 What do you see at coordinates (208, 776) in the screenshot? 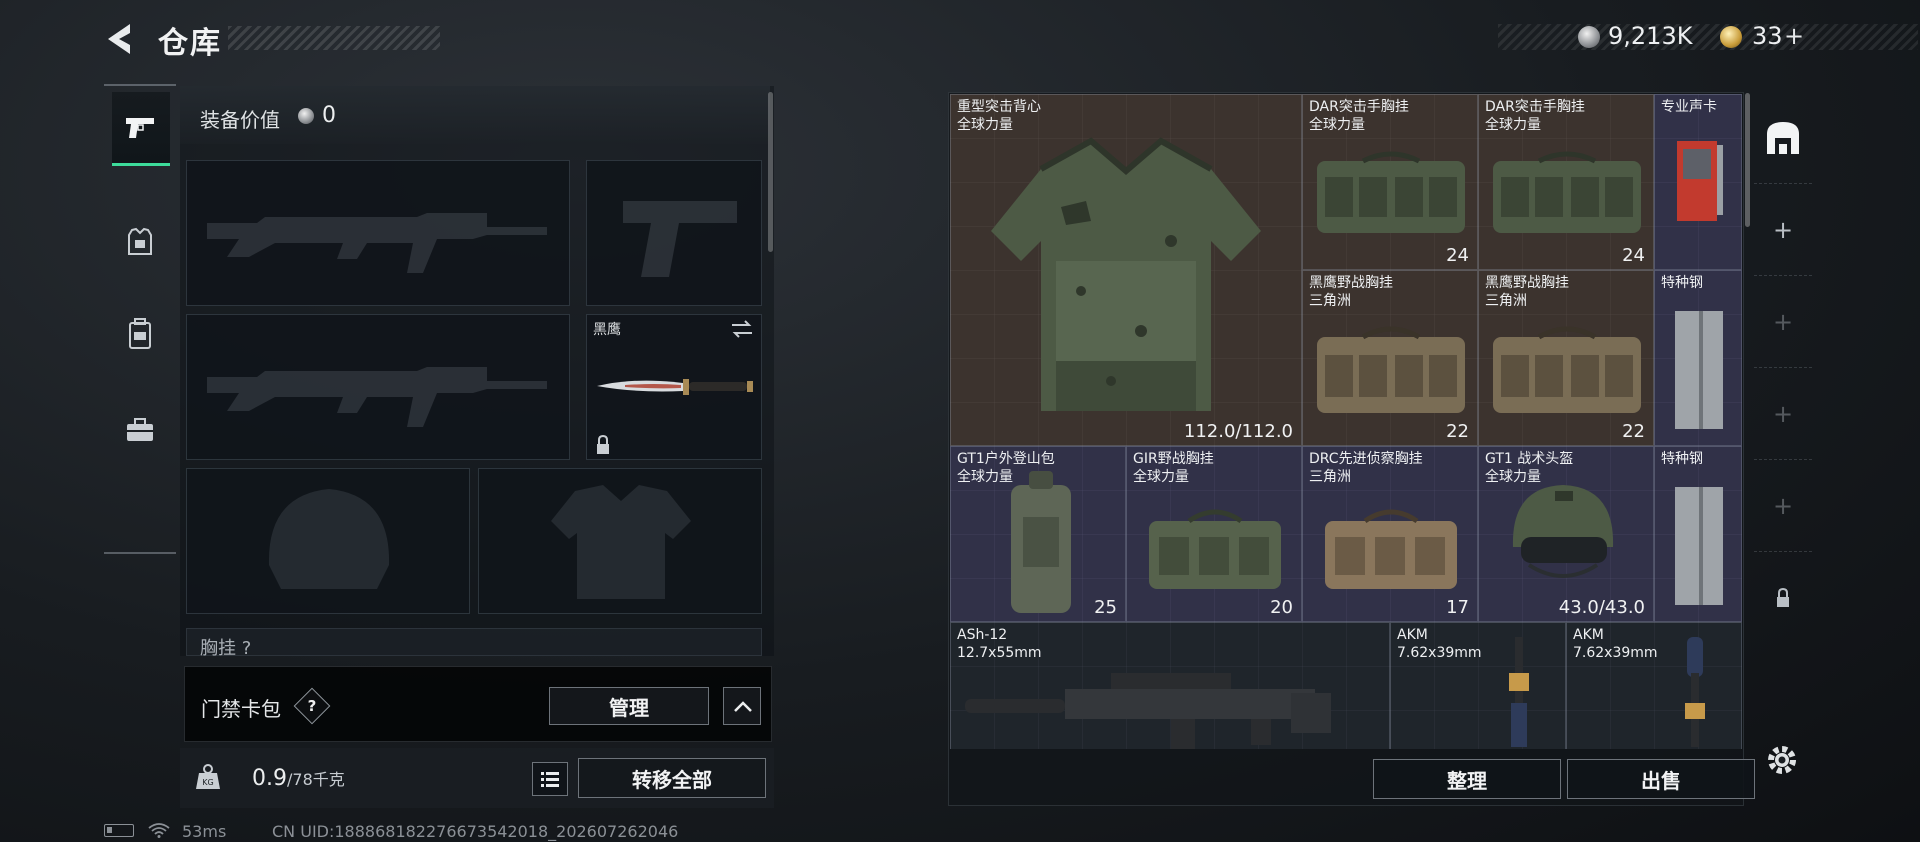
I see `weight-icon: KG` at bounding box center [208, 776].